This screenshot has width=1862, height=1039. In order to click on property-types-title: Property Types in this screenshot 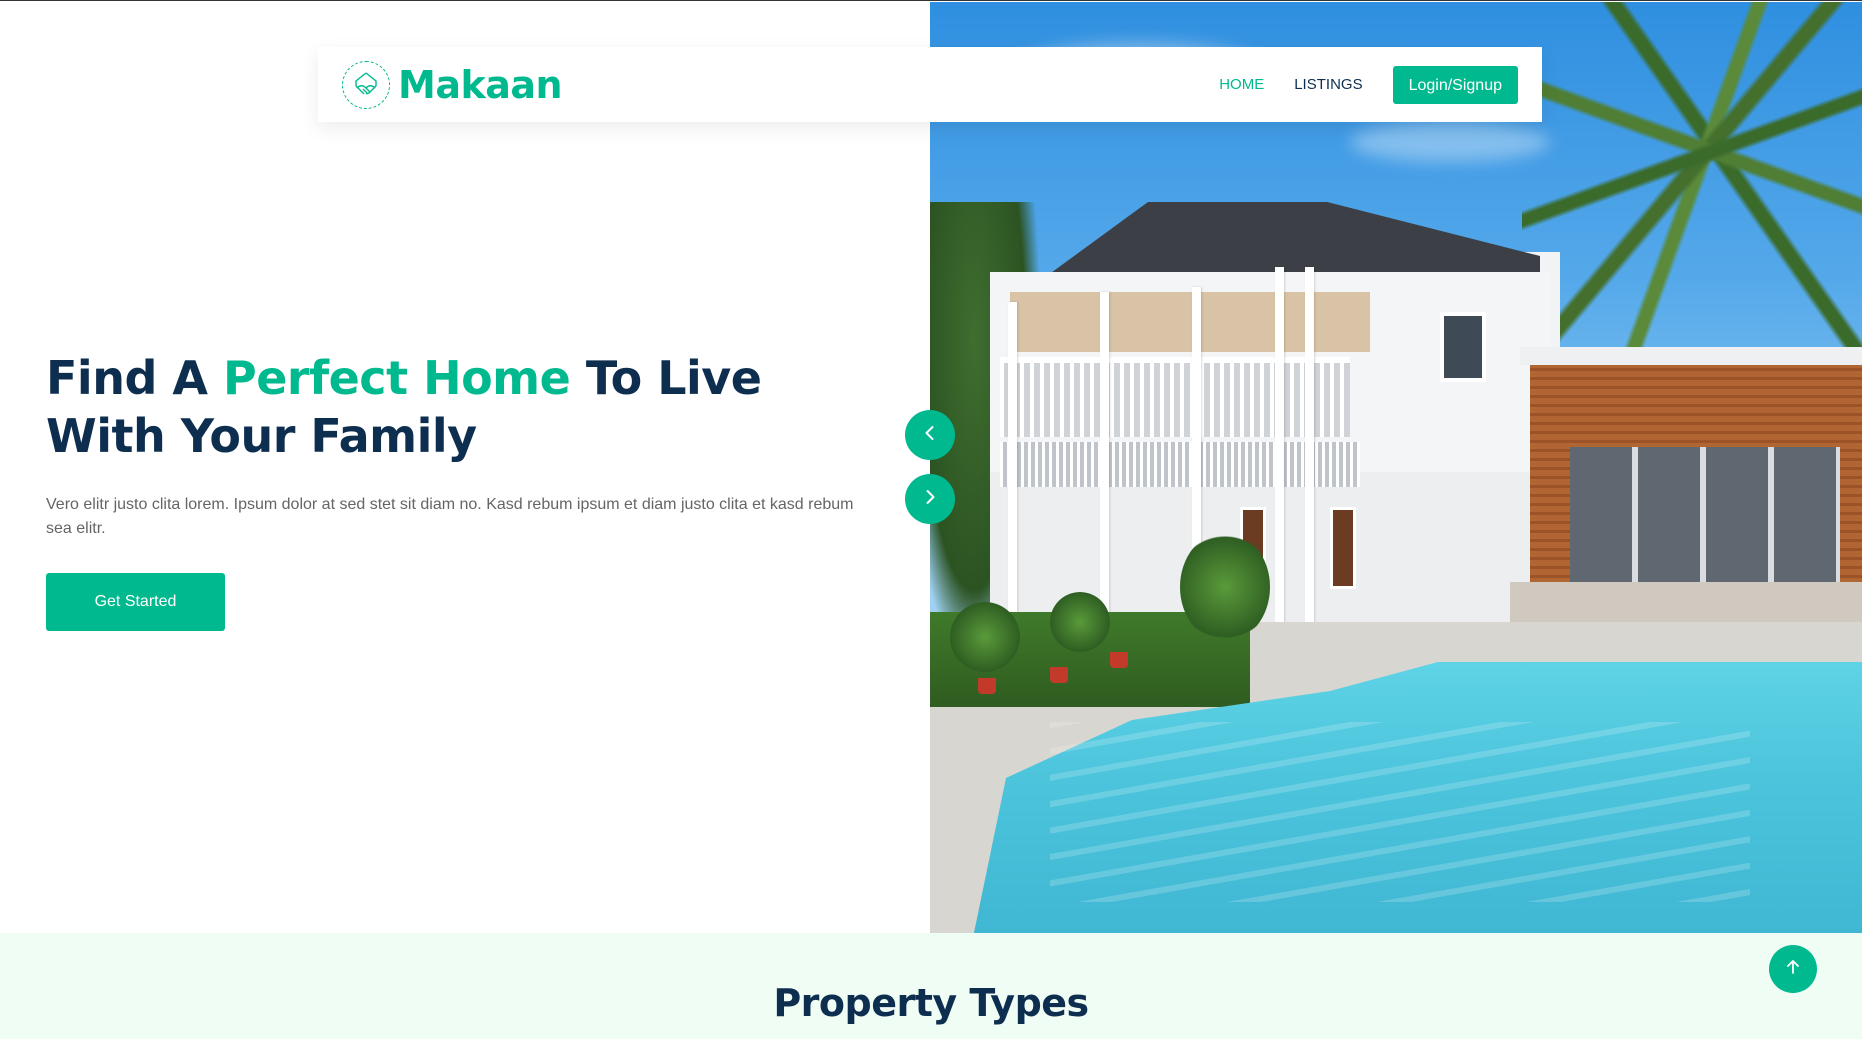, I will do `click(931, 1003)`.